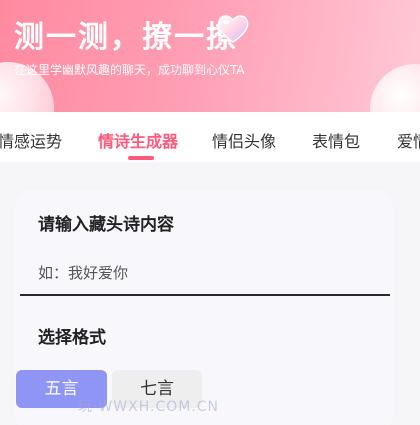  I want to click on format-section-label: 选择格式, so click(72, 338).